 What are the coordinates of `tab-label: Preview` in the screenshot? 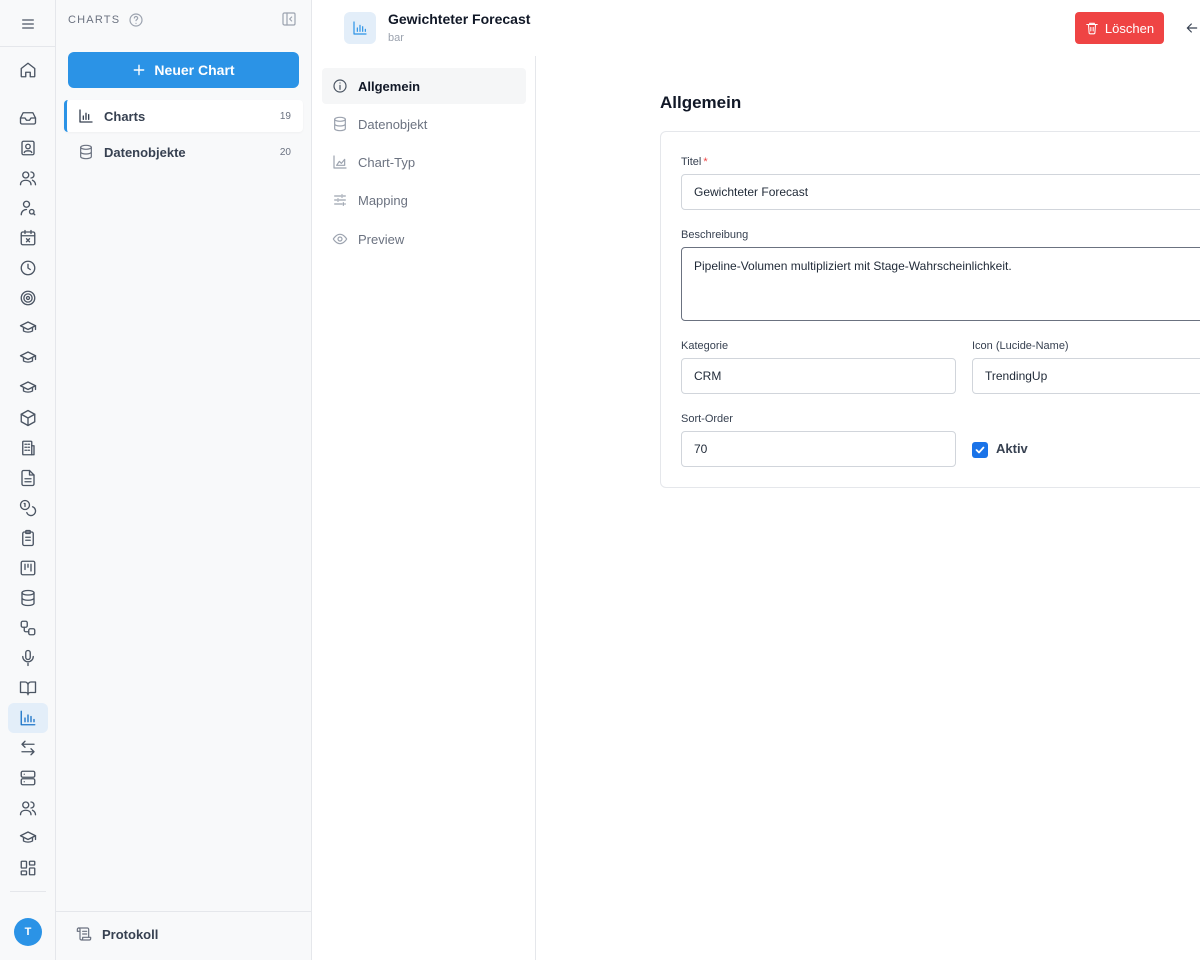 It's located at (381, 239).